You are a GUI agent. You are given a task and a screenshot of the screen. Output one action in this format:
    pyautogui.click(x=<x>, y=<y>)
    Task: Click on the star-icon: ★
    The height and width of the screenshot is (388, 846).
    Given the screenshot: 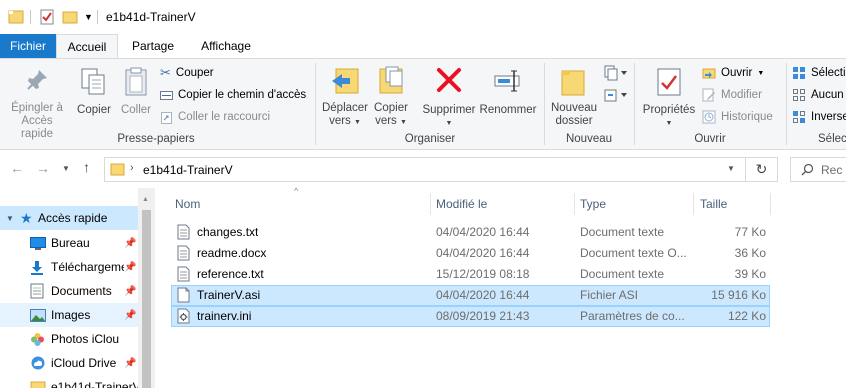 What is the action you would take?
    pyautogui.click(x=26, y=217)
    